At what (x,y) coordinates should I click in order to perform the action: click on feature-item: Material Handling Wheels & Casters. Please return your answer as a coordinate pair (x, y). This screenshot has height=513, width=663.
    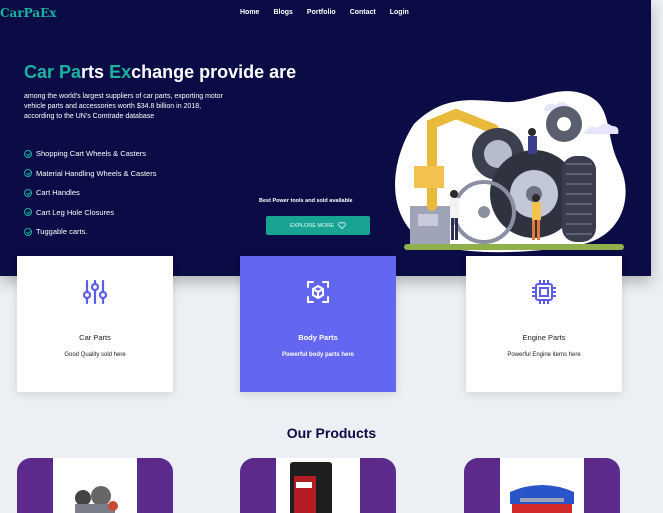
    Looking at the image, I should click on (90, 174).